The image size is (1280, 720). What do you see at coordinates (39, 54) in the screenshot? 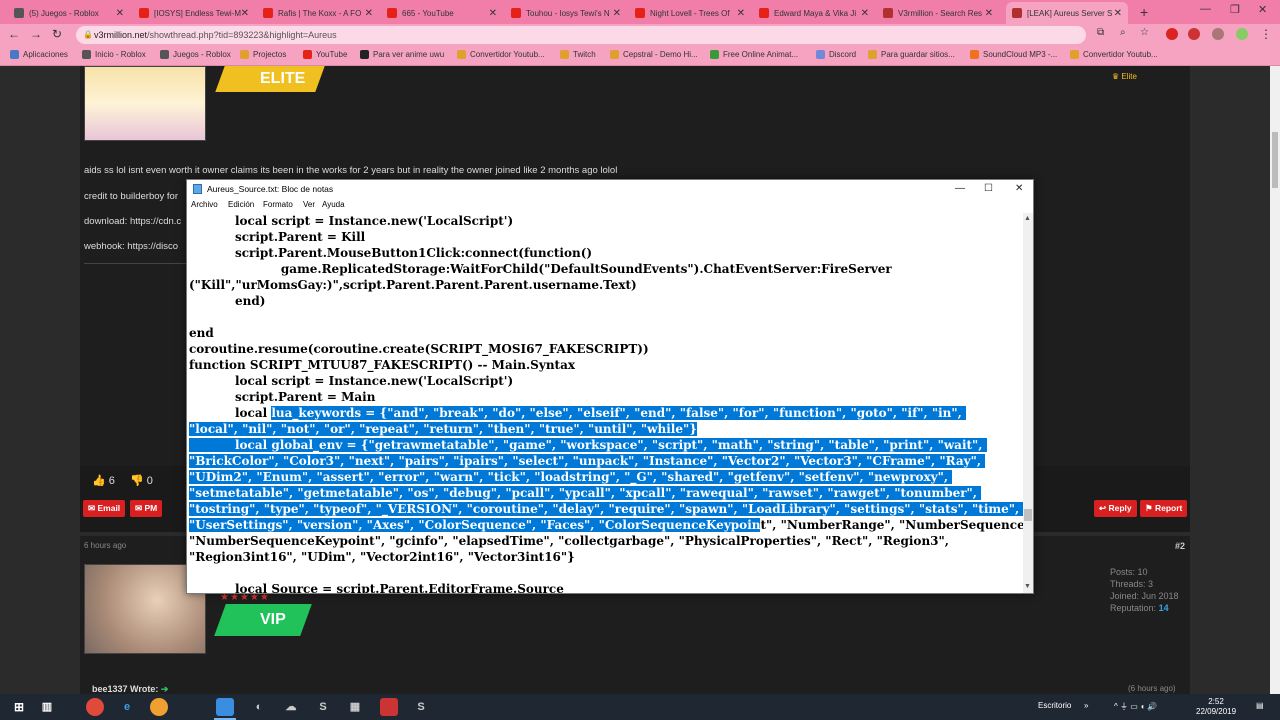
I see `bookmark-item: Aplicaciones` at bounding box center [39, 54].